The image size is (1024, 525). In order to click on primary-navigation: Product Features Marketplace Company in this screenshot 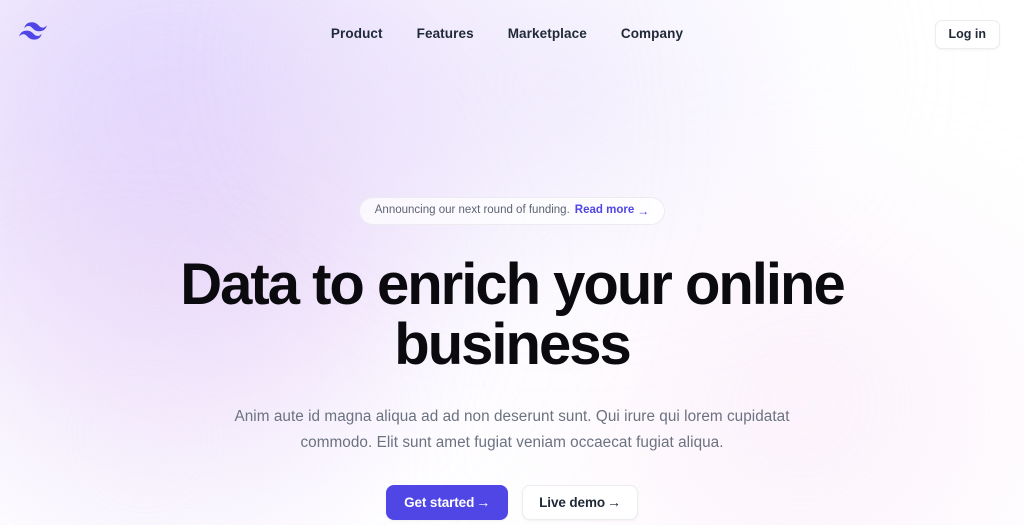, I will do `click(507, 34)`.